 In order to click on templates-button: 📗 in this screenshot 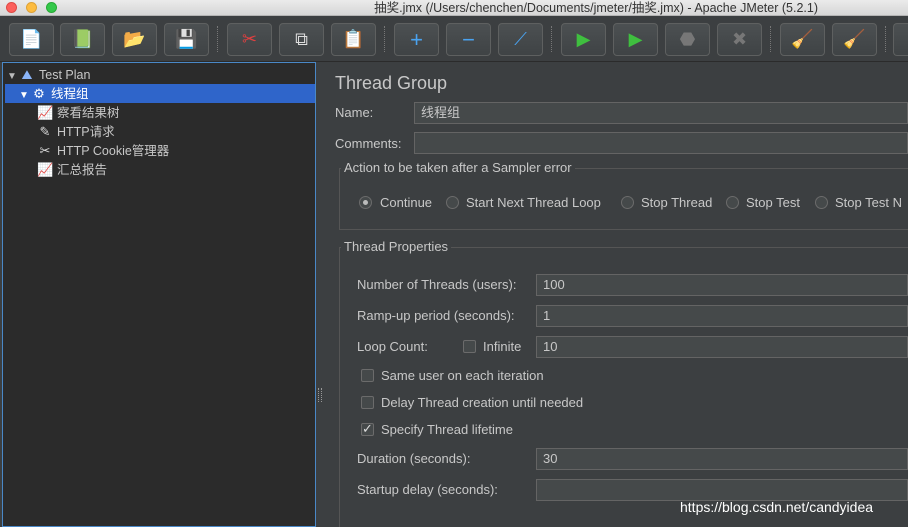, I will do `click(82, 39)`.